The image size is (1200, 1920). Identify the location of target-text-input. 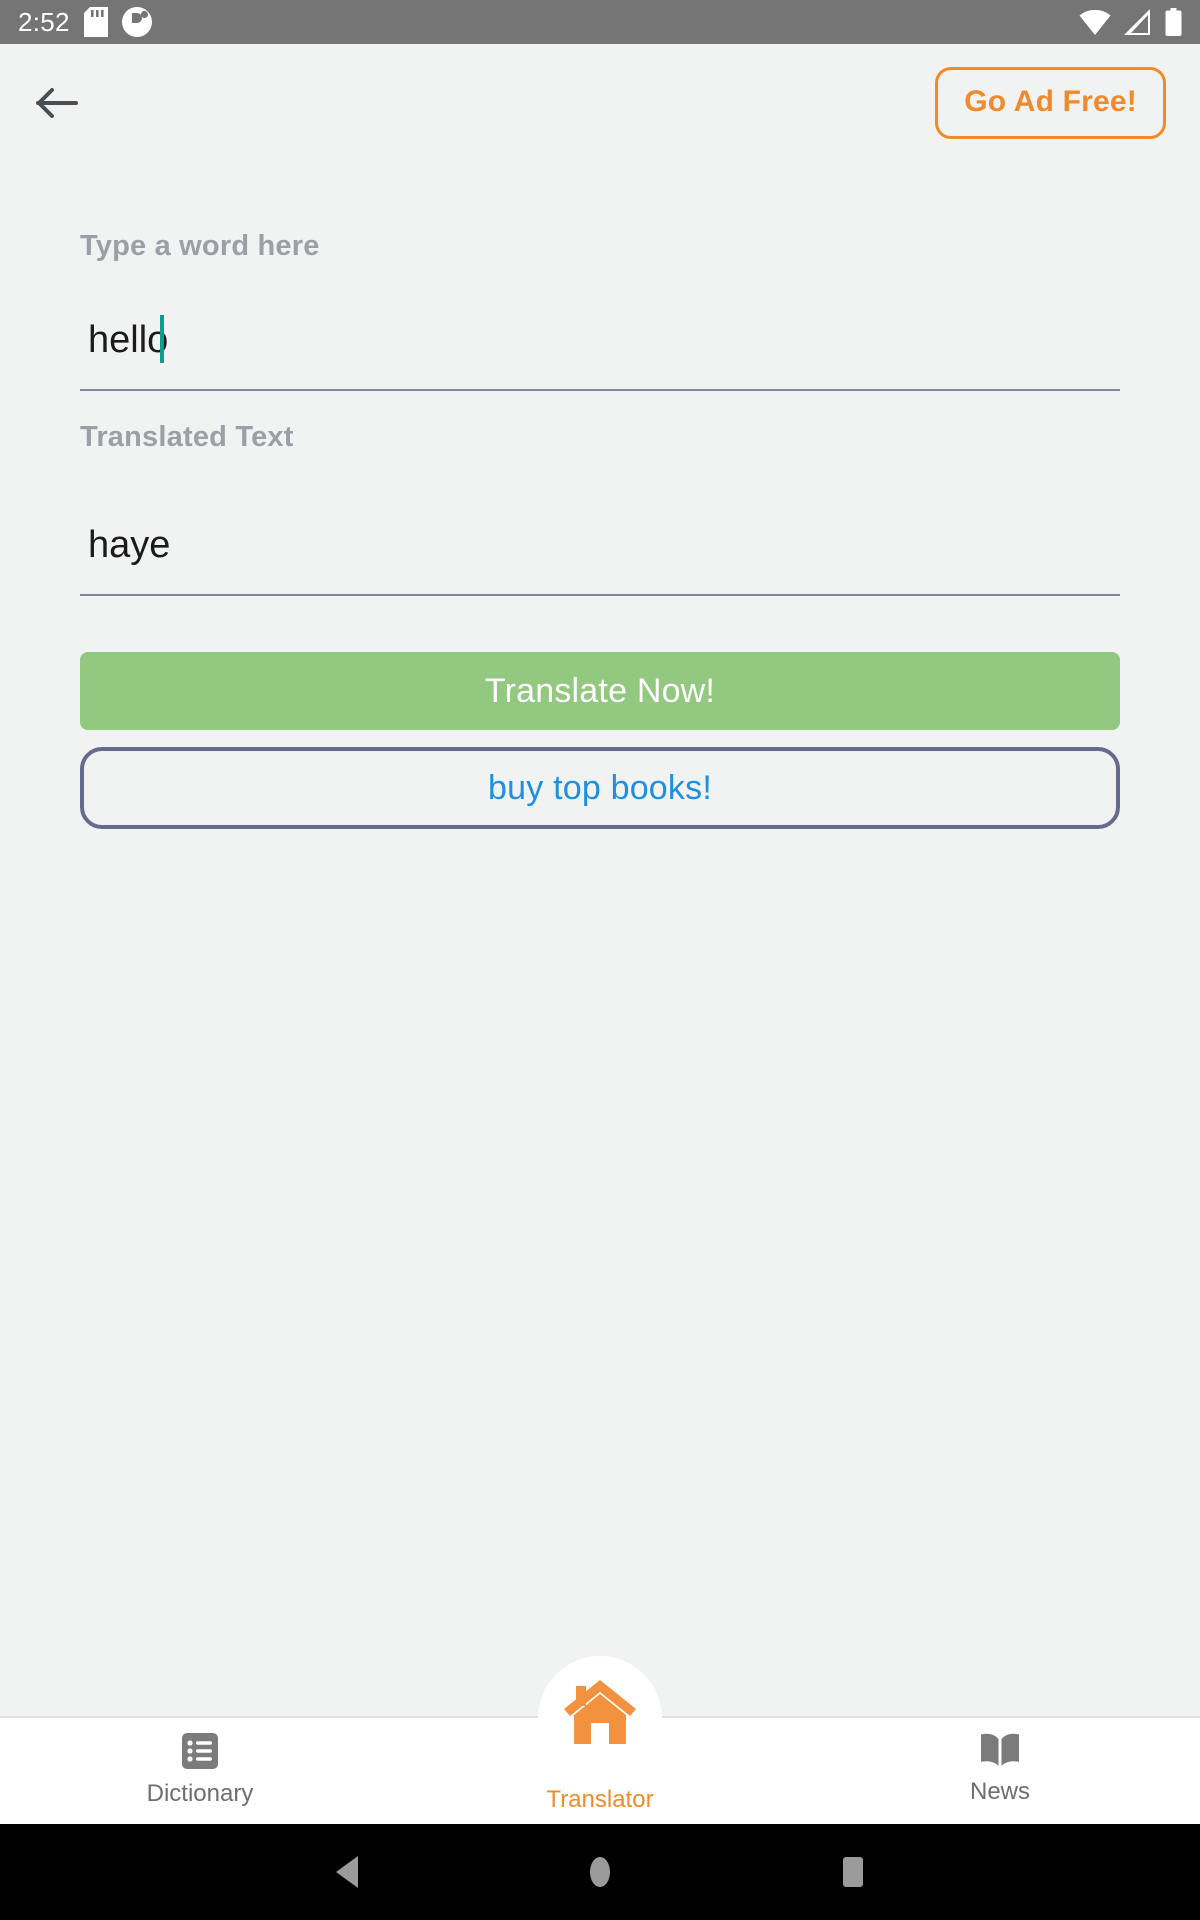
(600, 545).